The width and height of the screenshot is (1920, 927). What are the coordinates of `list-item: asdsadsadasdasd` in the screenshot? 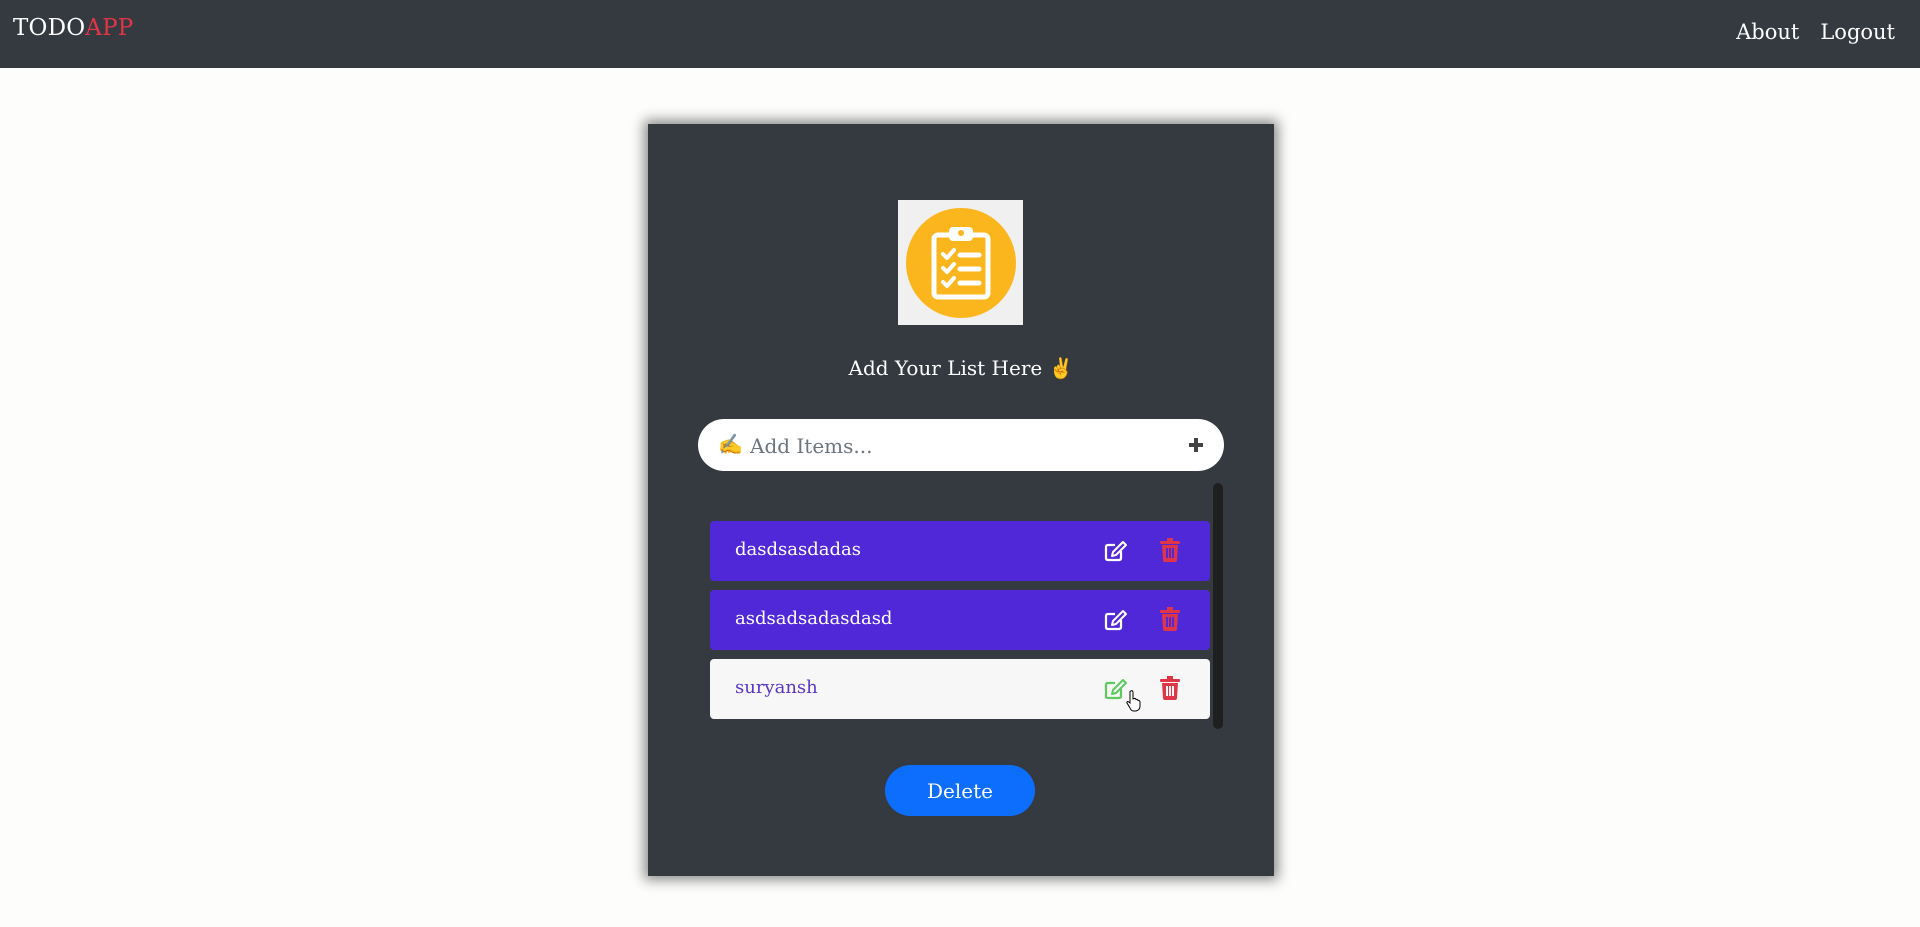 It's located at (960, 620).